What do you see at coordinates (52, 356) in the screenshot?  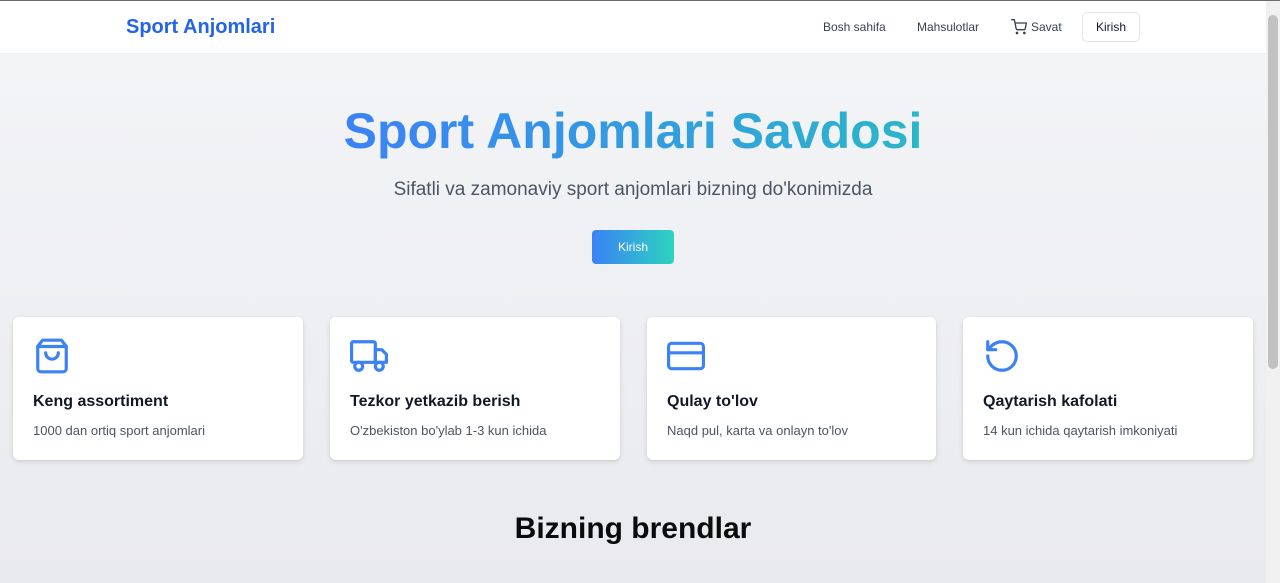 I see `shopping-bag-icon` at bounding box center [52, 356].